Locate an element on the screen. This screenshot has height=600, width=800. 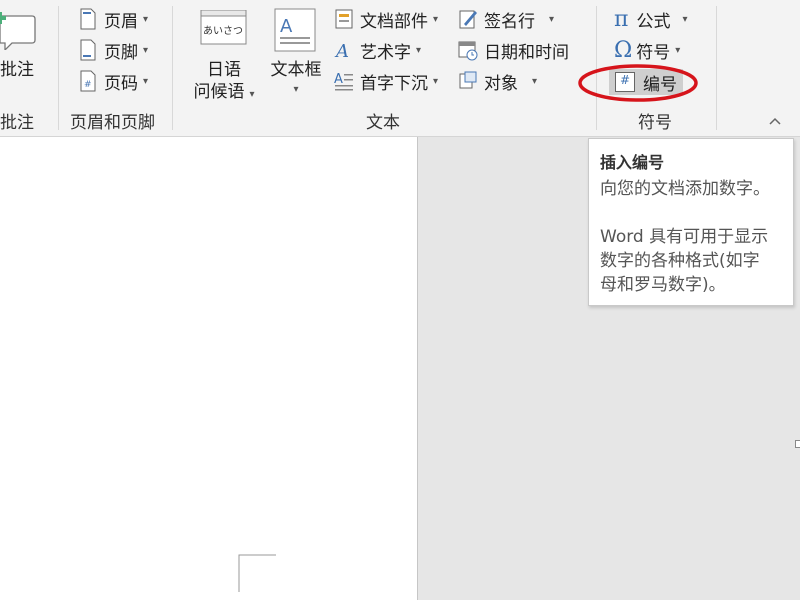
group-label-symbols: 符号 is located at coordinates (655, 123).